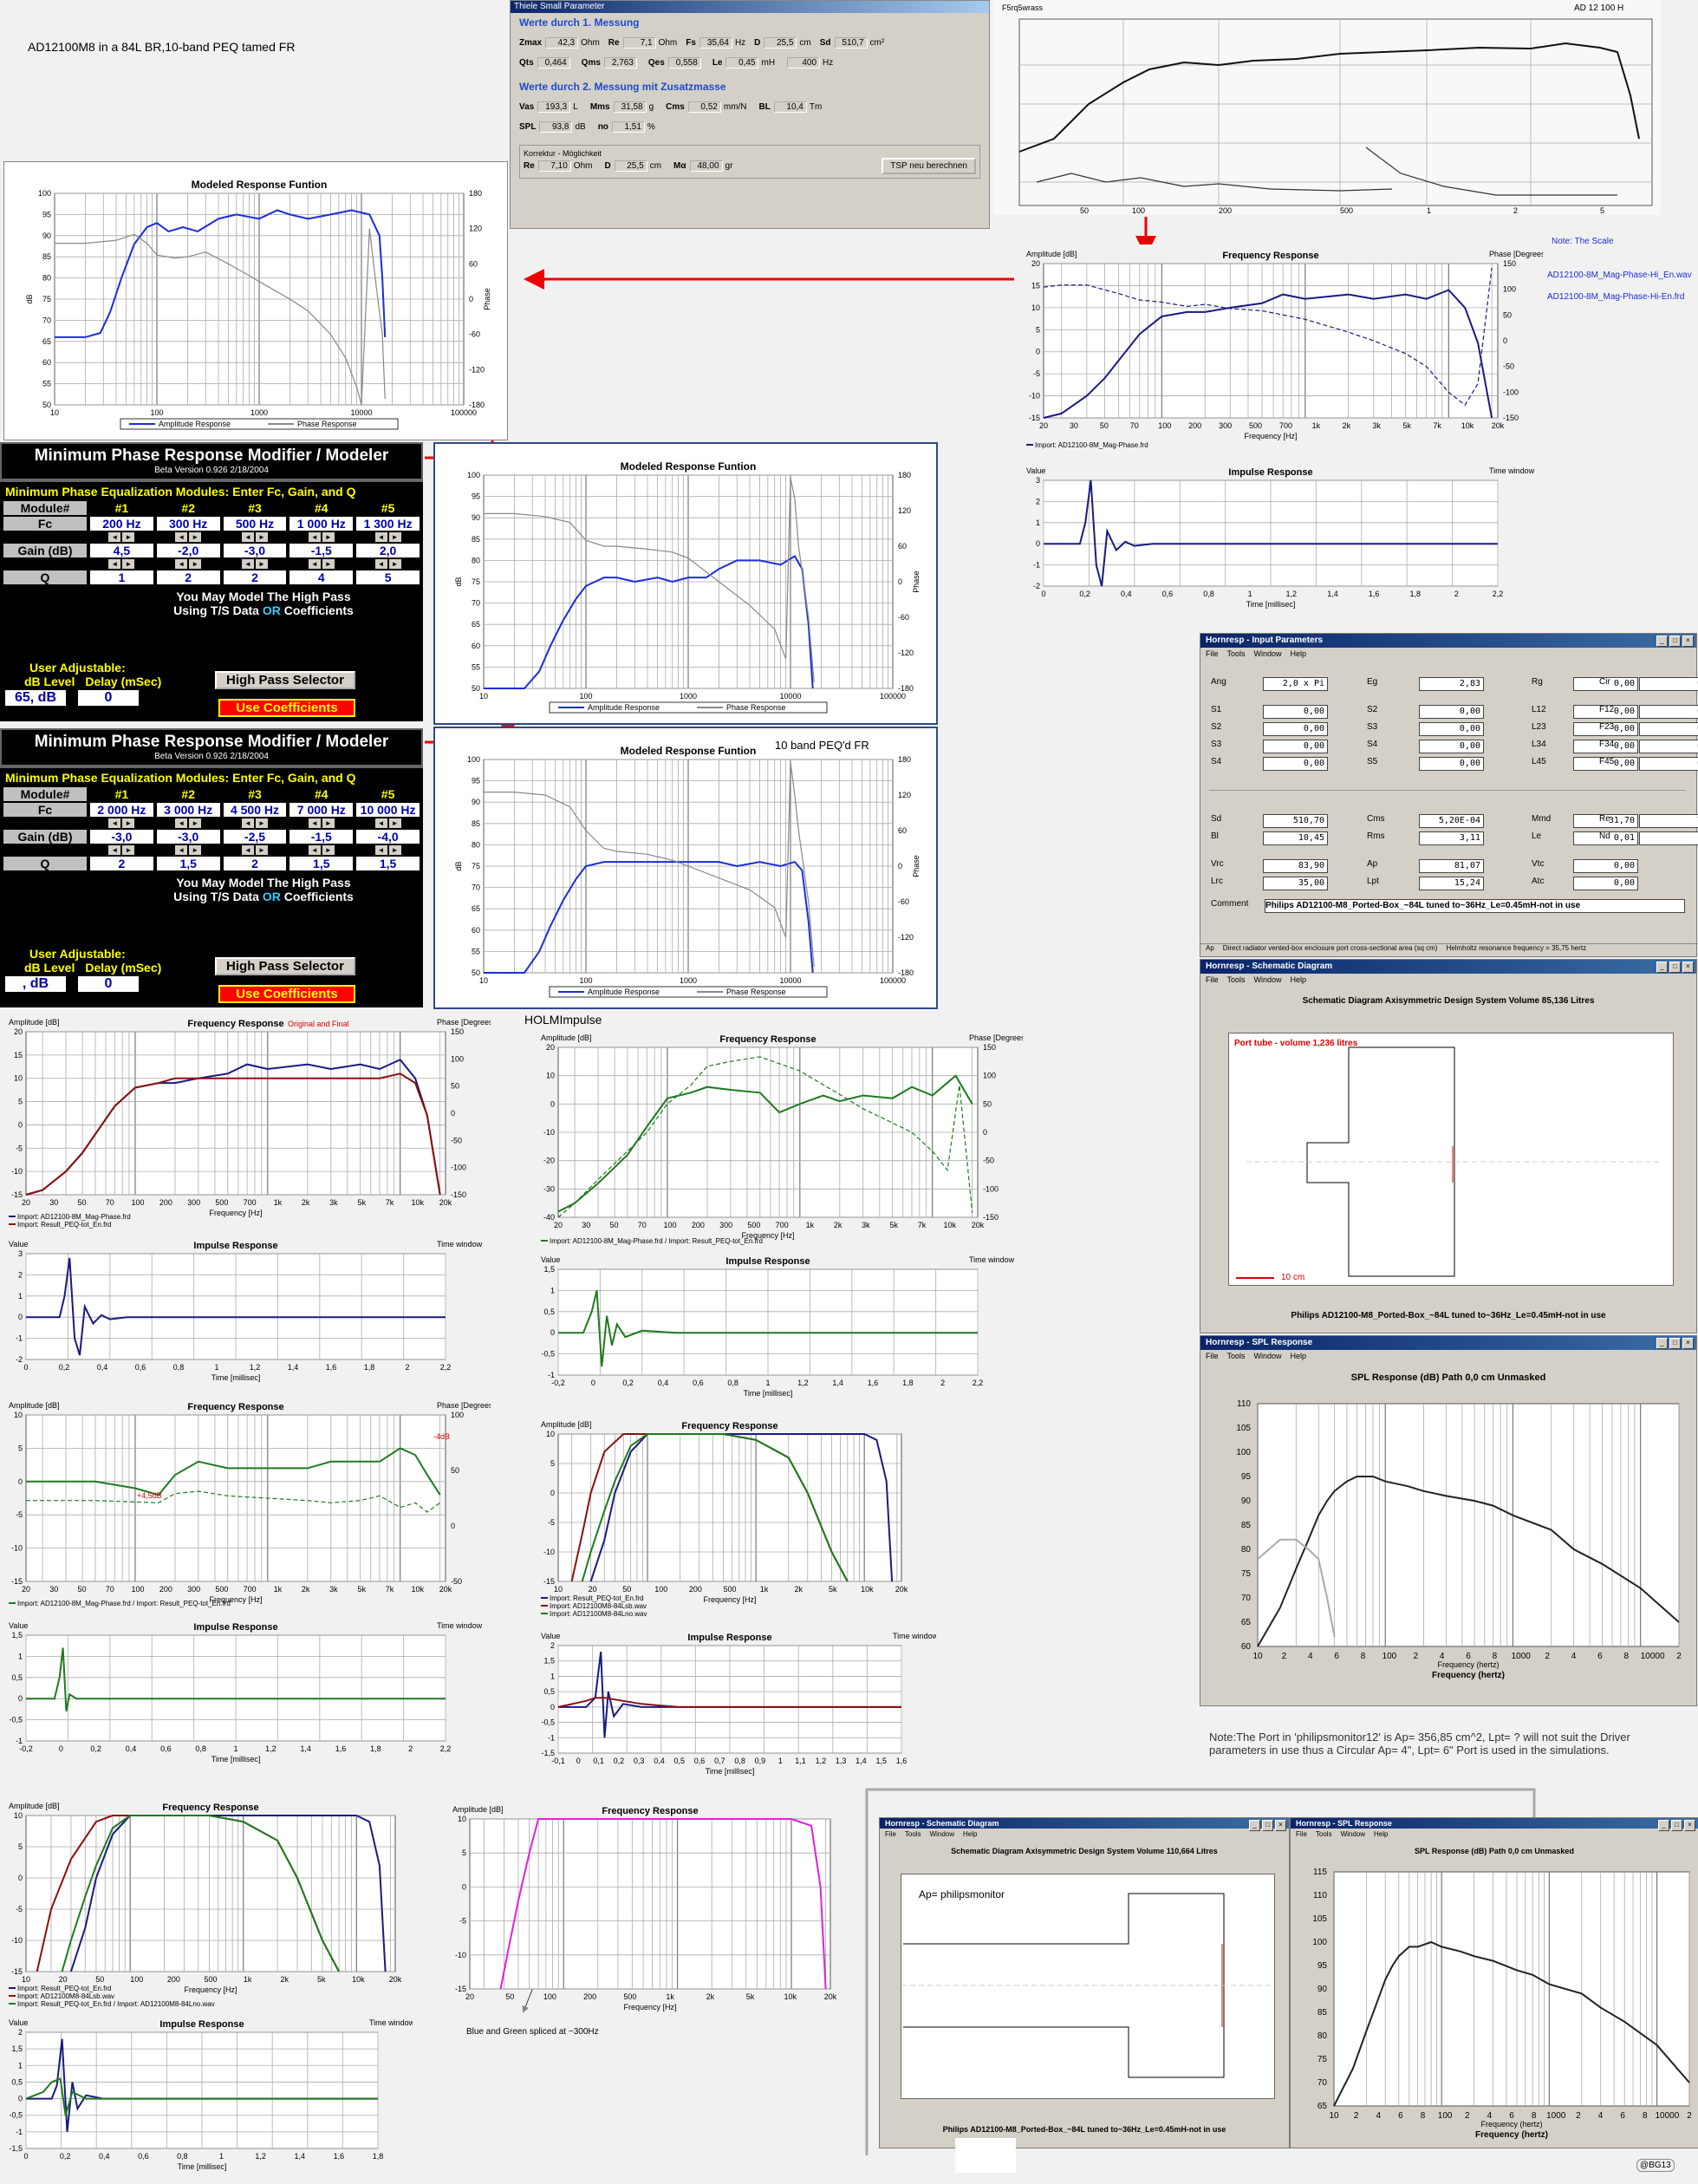 The image size is (1698, 2184). Describe the element at coordinates (255, 837) in the screenshot. I see `gain-value: -2,5` at that location.